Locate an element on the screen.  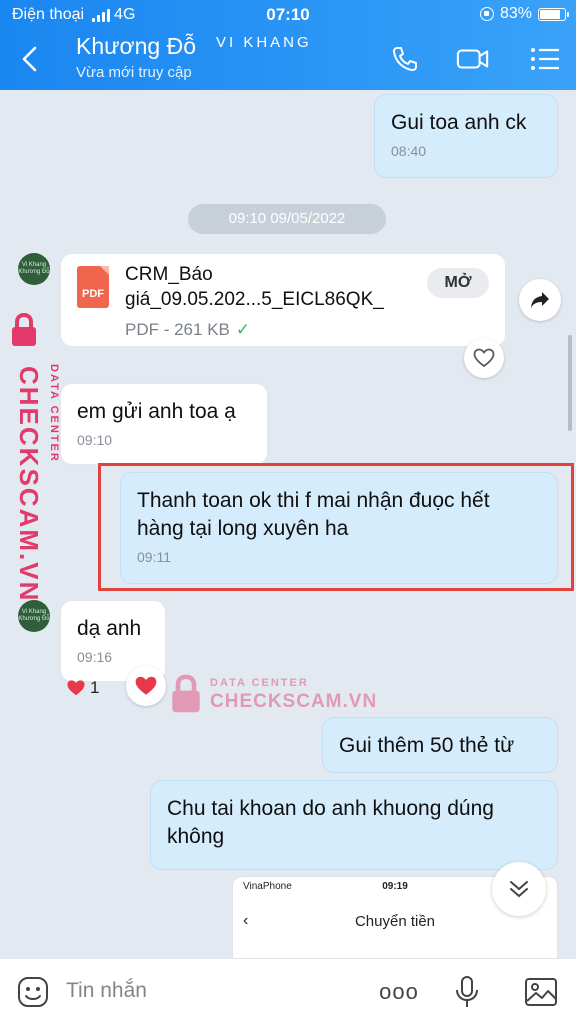
reaction-summary: 1 is located at coordinates (82, 688).